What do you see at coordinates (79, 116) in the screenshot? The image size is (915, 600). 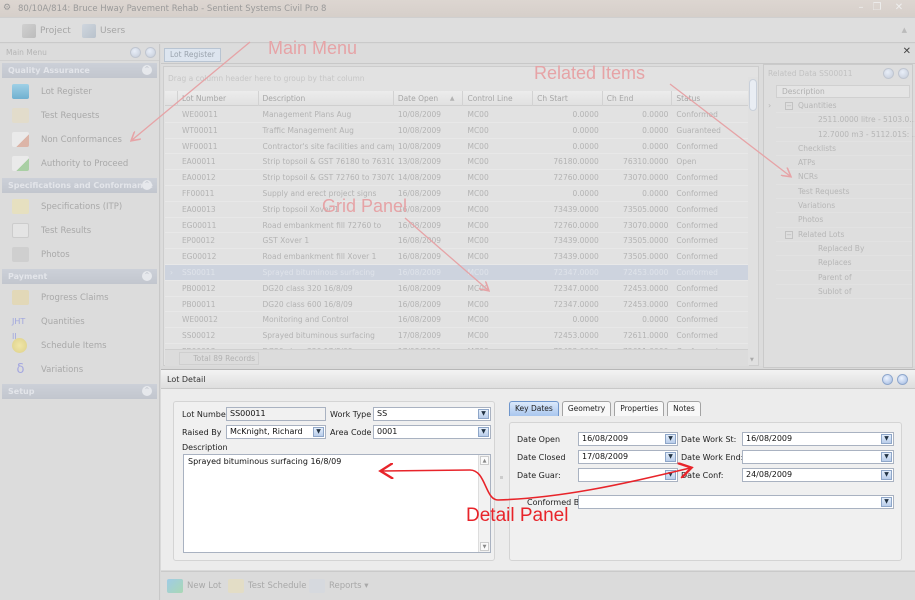 I see `menu-item-test-requests: Test Requests` at bounding box center [79, 116].